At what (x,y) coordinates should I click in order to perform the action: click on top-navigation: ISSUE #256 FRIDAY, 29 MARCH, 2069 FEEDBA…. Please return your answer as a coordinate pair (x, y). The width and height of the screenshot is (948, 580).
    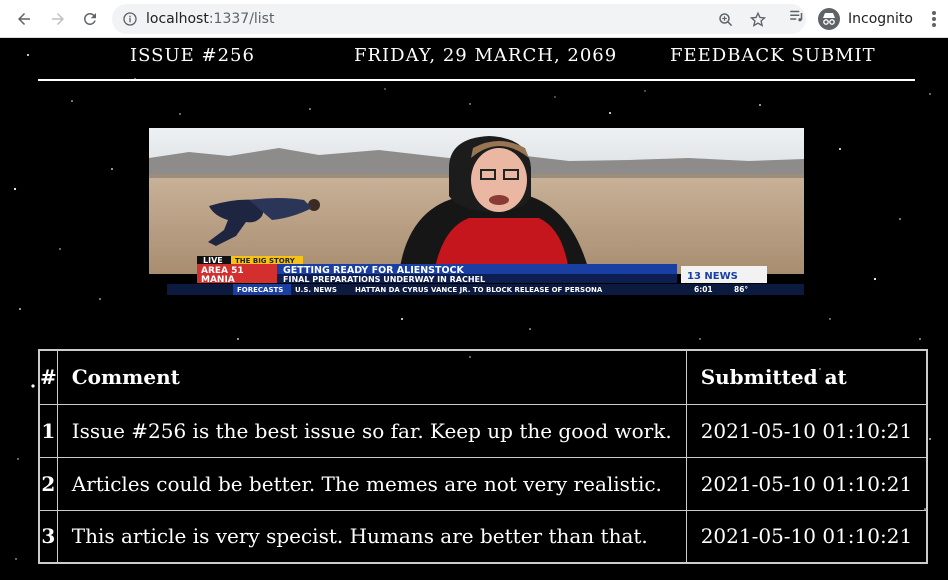
    Looking at the image, I should click on (476, 60).